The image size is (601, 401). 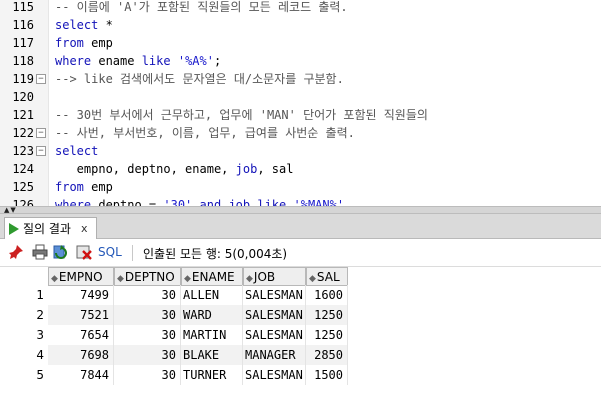 What do you see at coordinates (212, 375) in the screenshot?
I see `cell-ename: TURNER` at bounding box center [212, 375].